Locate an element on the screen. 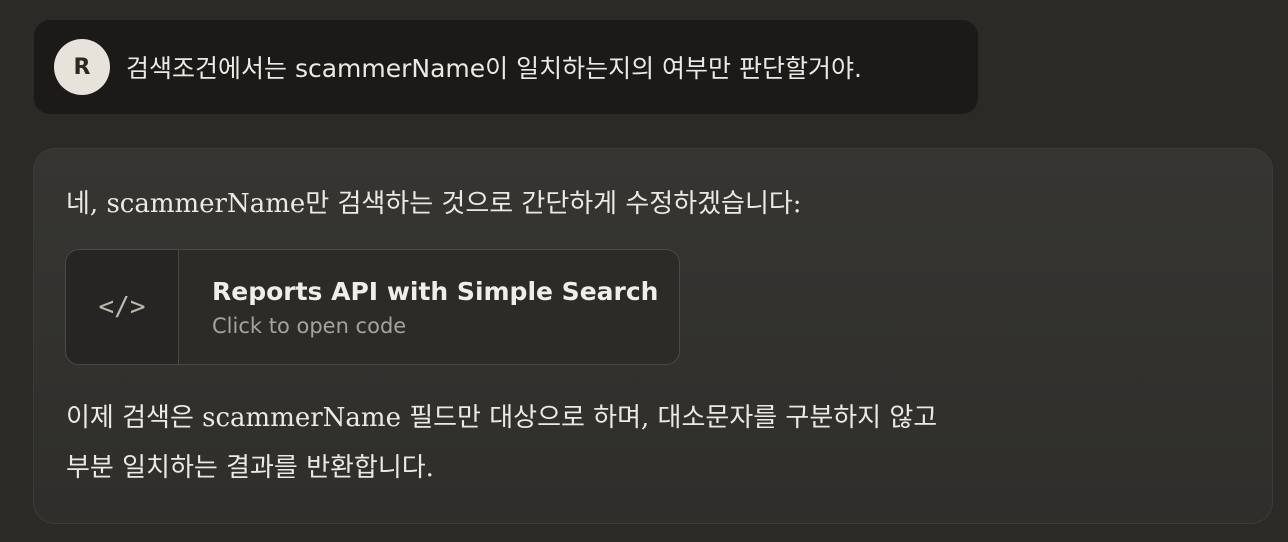 This screenshot has height=542, width=1288. user-message: R 검색조건에서는 scammerName이 일치하는지의 여부만 판단할거야. is located at coordinates (506, 67).